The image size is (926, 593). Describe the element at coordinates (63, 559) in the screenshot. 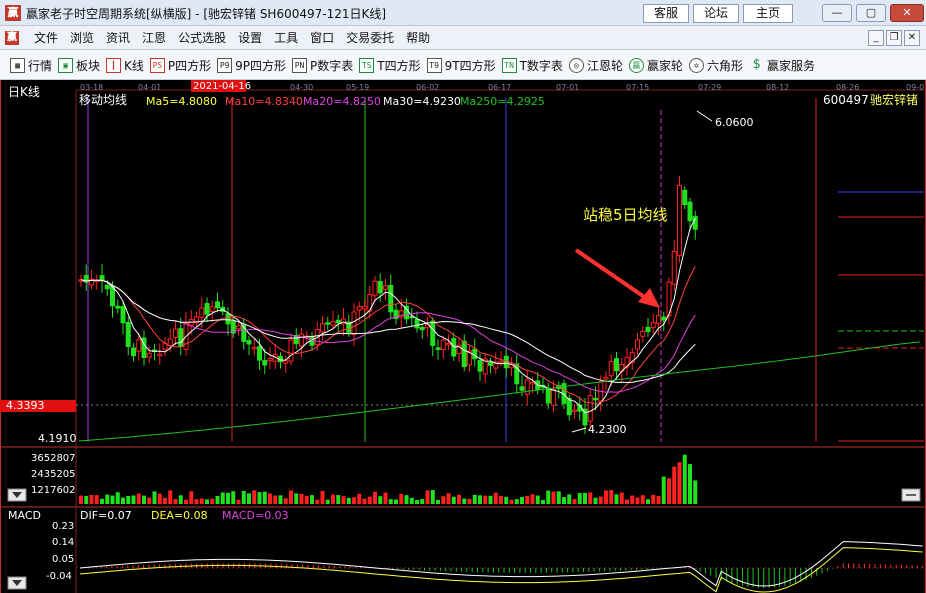

I see `macd-tick: 0.05` at that location.